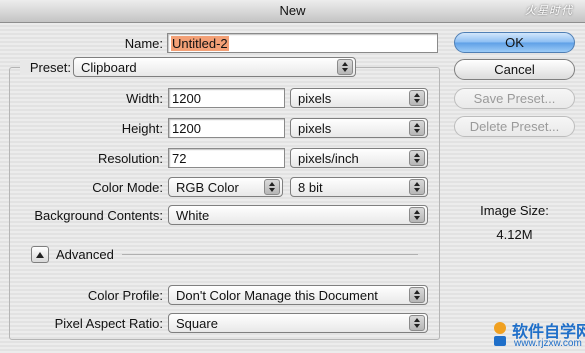 This screenshot has width=585, height=353. Describe the element at coordinates (298, 215) in the screenshot. I see `background-select: White` at that location.